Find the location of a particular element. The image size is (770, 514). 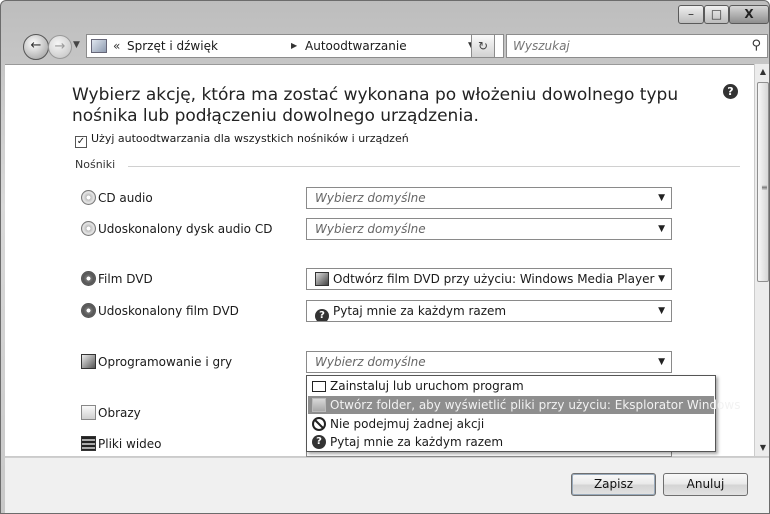

refresh-button: ↻ is located at coordinates (483, 46).